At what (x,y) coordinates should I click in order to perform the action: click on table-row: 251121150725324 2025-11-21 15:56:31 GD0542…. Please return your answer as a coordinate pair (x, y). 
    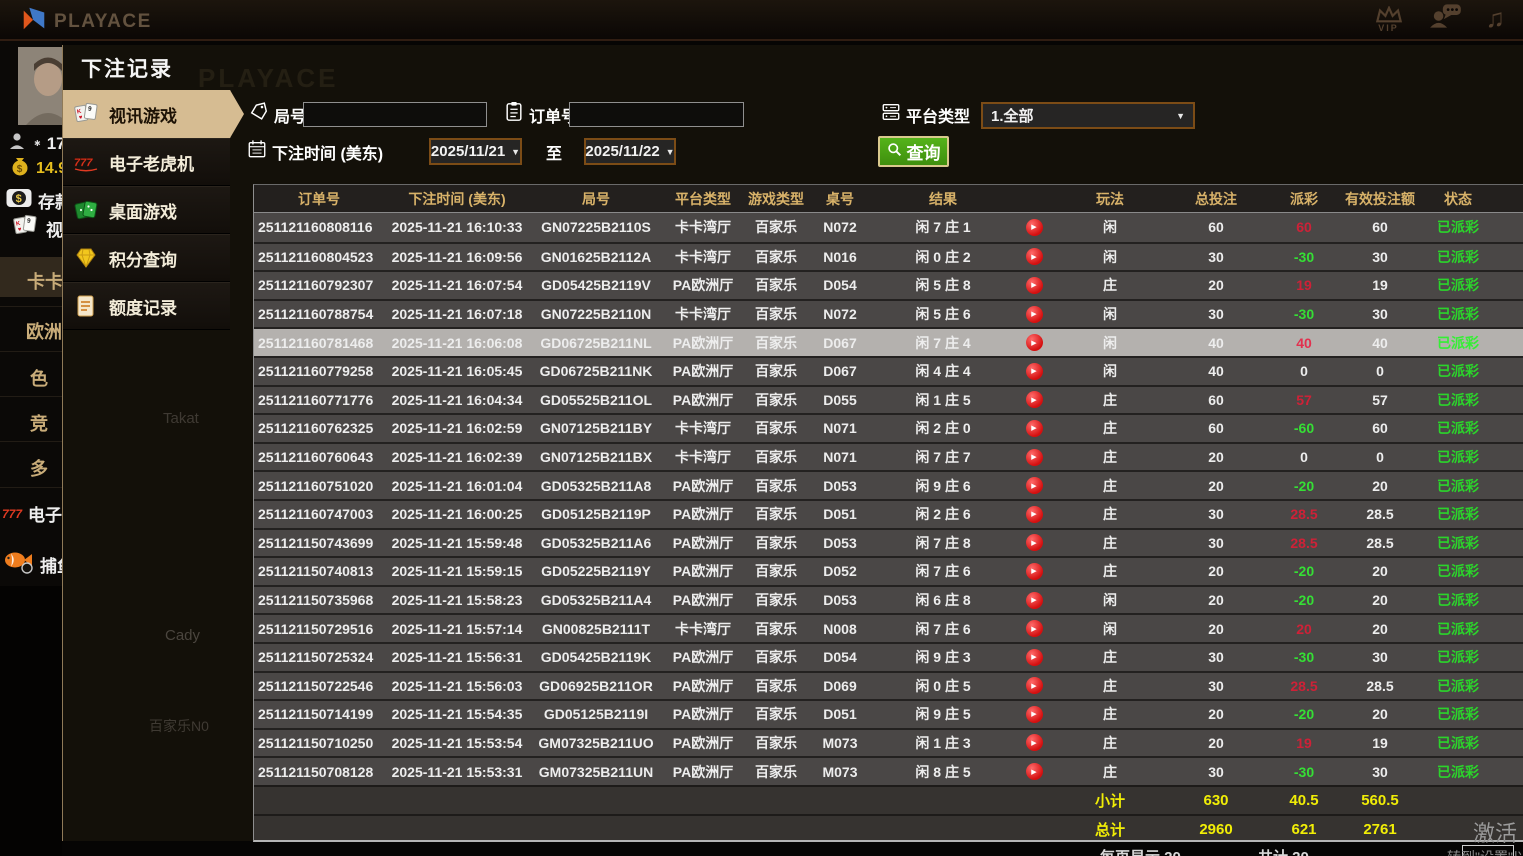
    Looking at the image, I should click on (888, 656).